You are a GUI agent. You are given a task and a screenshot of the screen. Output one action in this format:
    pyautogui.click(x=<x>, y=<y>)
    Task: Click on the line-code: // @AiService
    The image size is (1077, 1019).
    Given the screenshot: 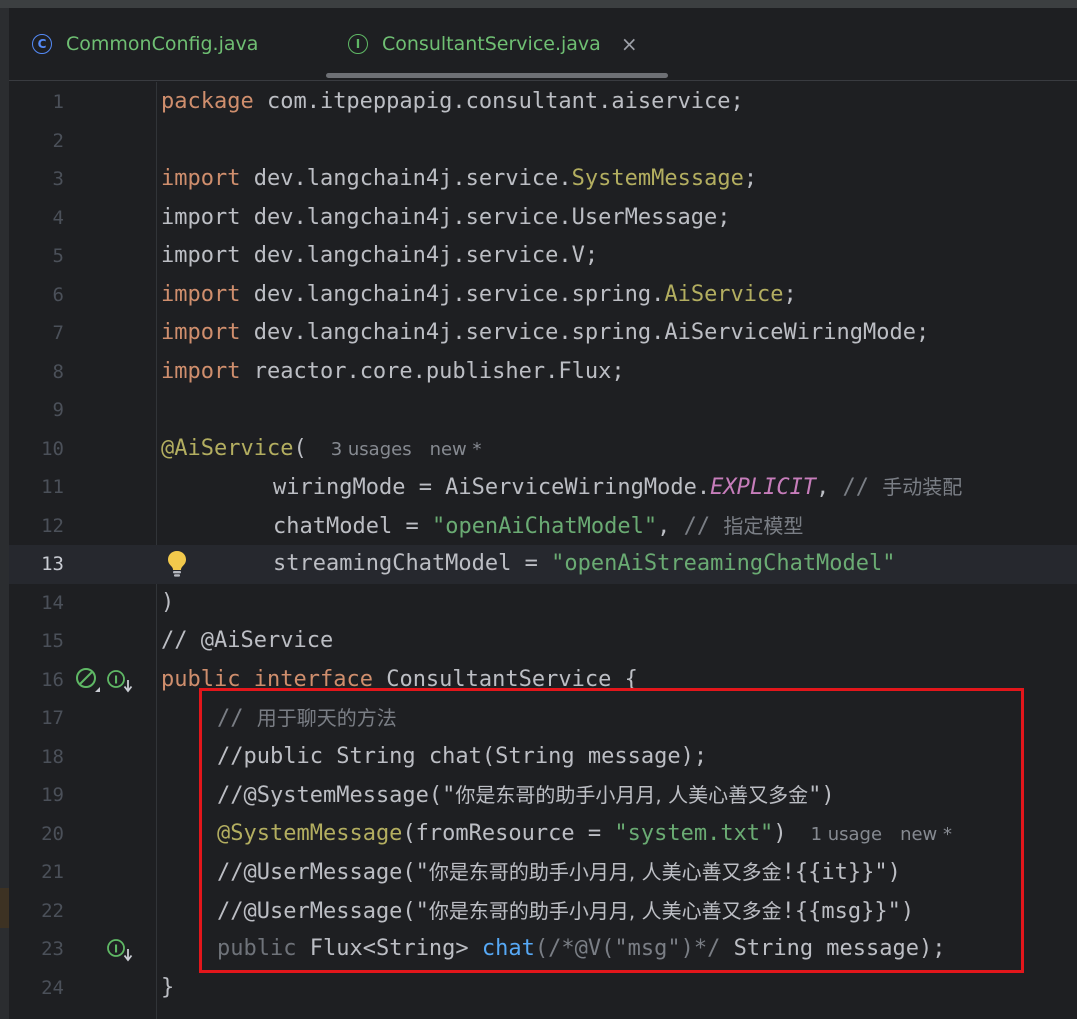 What is the action you would take?
    pyautogui.click(x=247, y=641)
    